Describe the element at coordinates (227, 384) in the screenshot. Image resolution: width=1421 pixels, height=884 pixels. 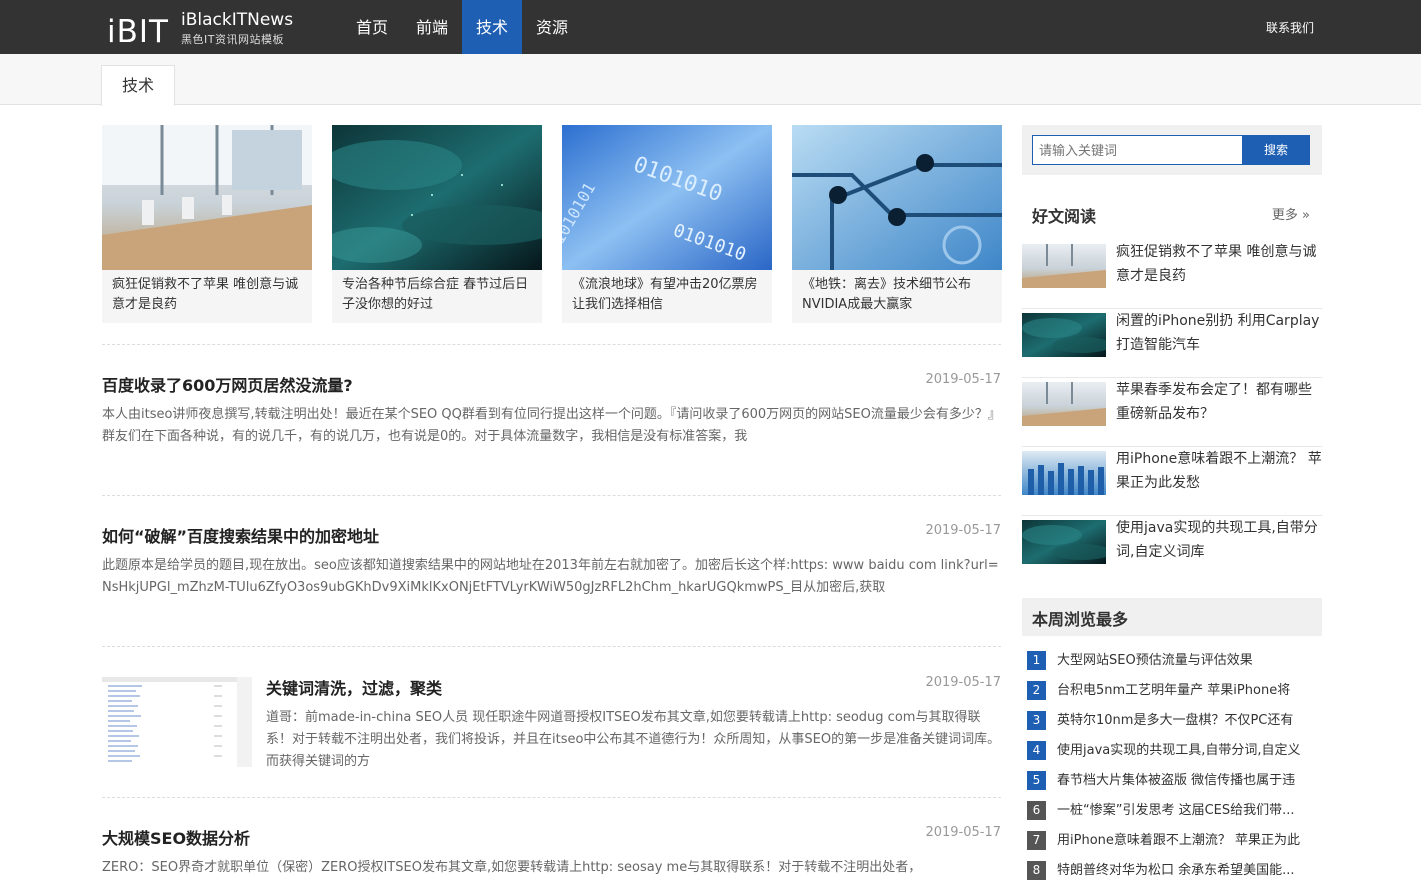
I see `article-title: 百度收录了600万网页居然没流量?` at that location.